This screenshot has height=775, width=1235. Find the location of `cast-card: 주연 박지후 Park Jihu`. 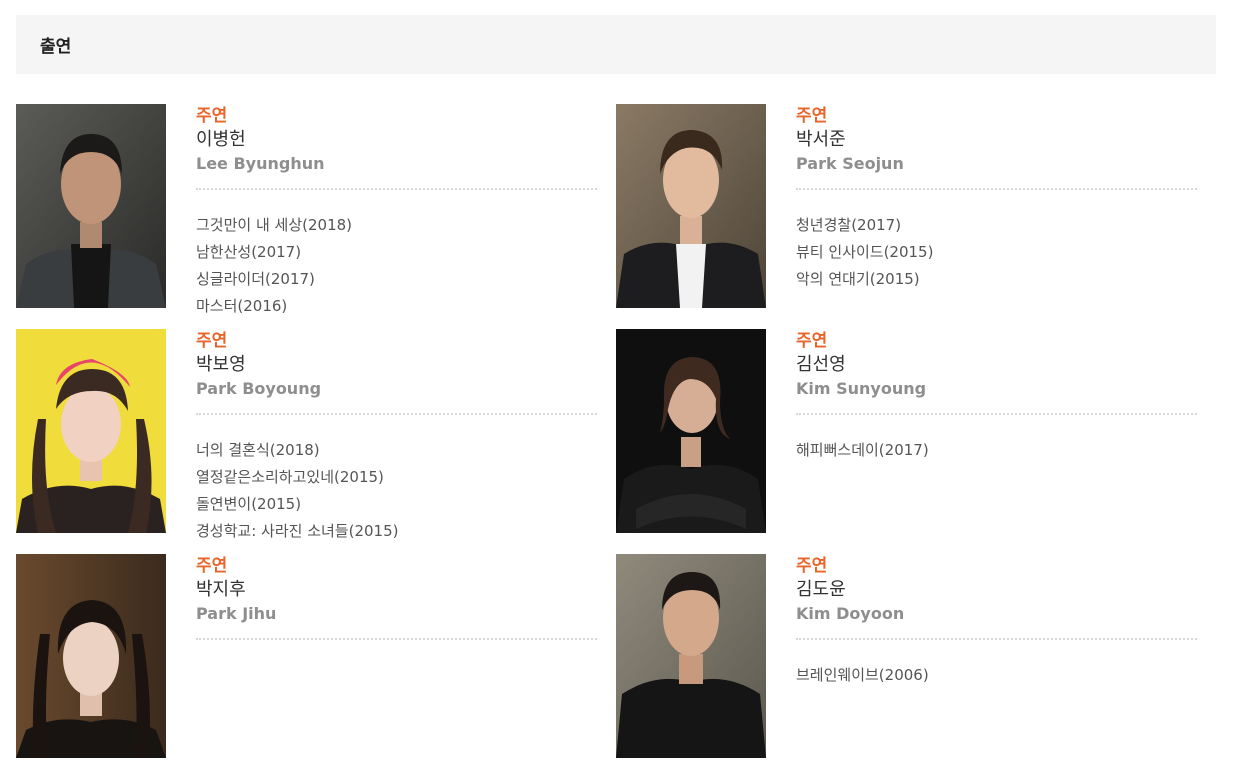

cast-card: 주연 박지후 Park Jihu is located at coordinates (308, 659).